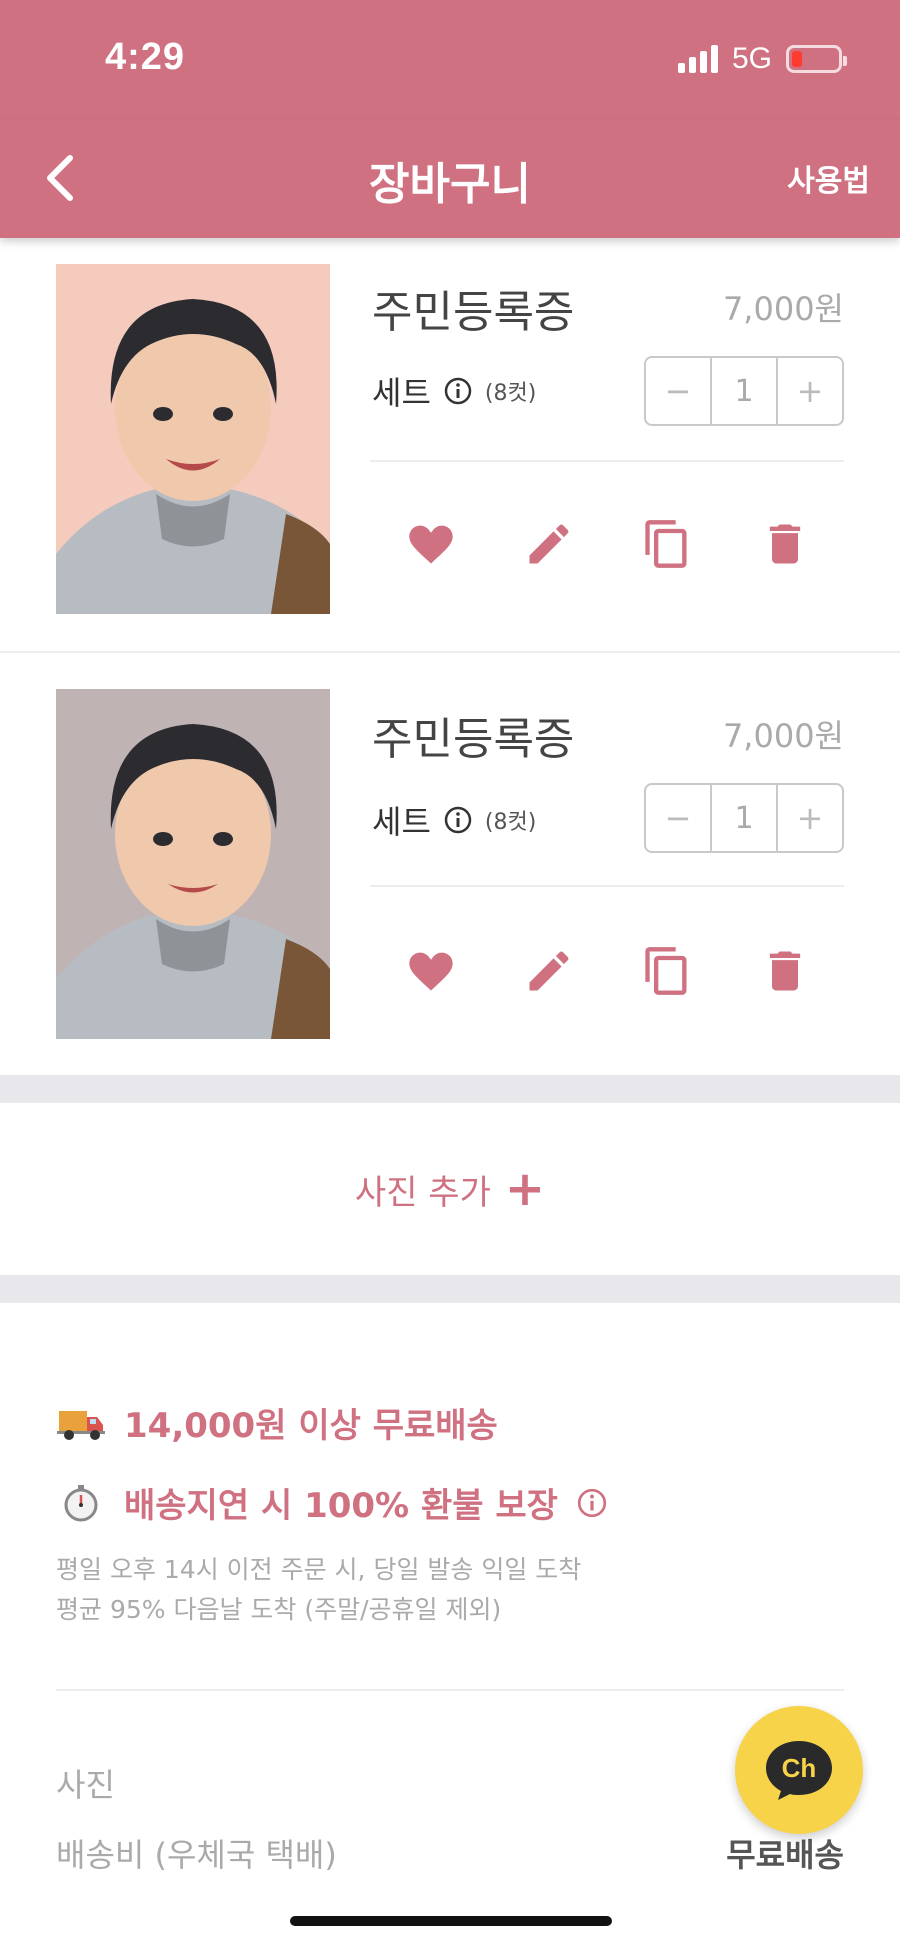  I want to click on summary-row-photo: 사진 14, so click(450, 1783).